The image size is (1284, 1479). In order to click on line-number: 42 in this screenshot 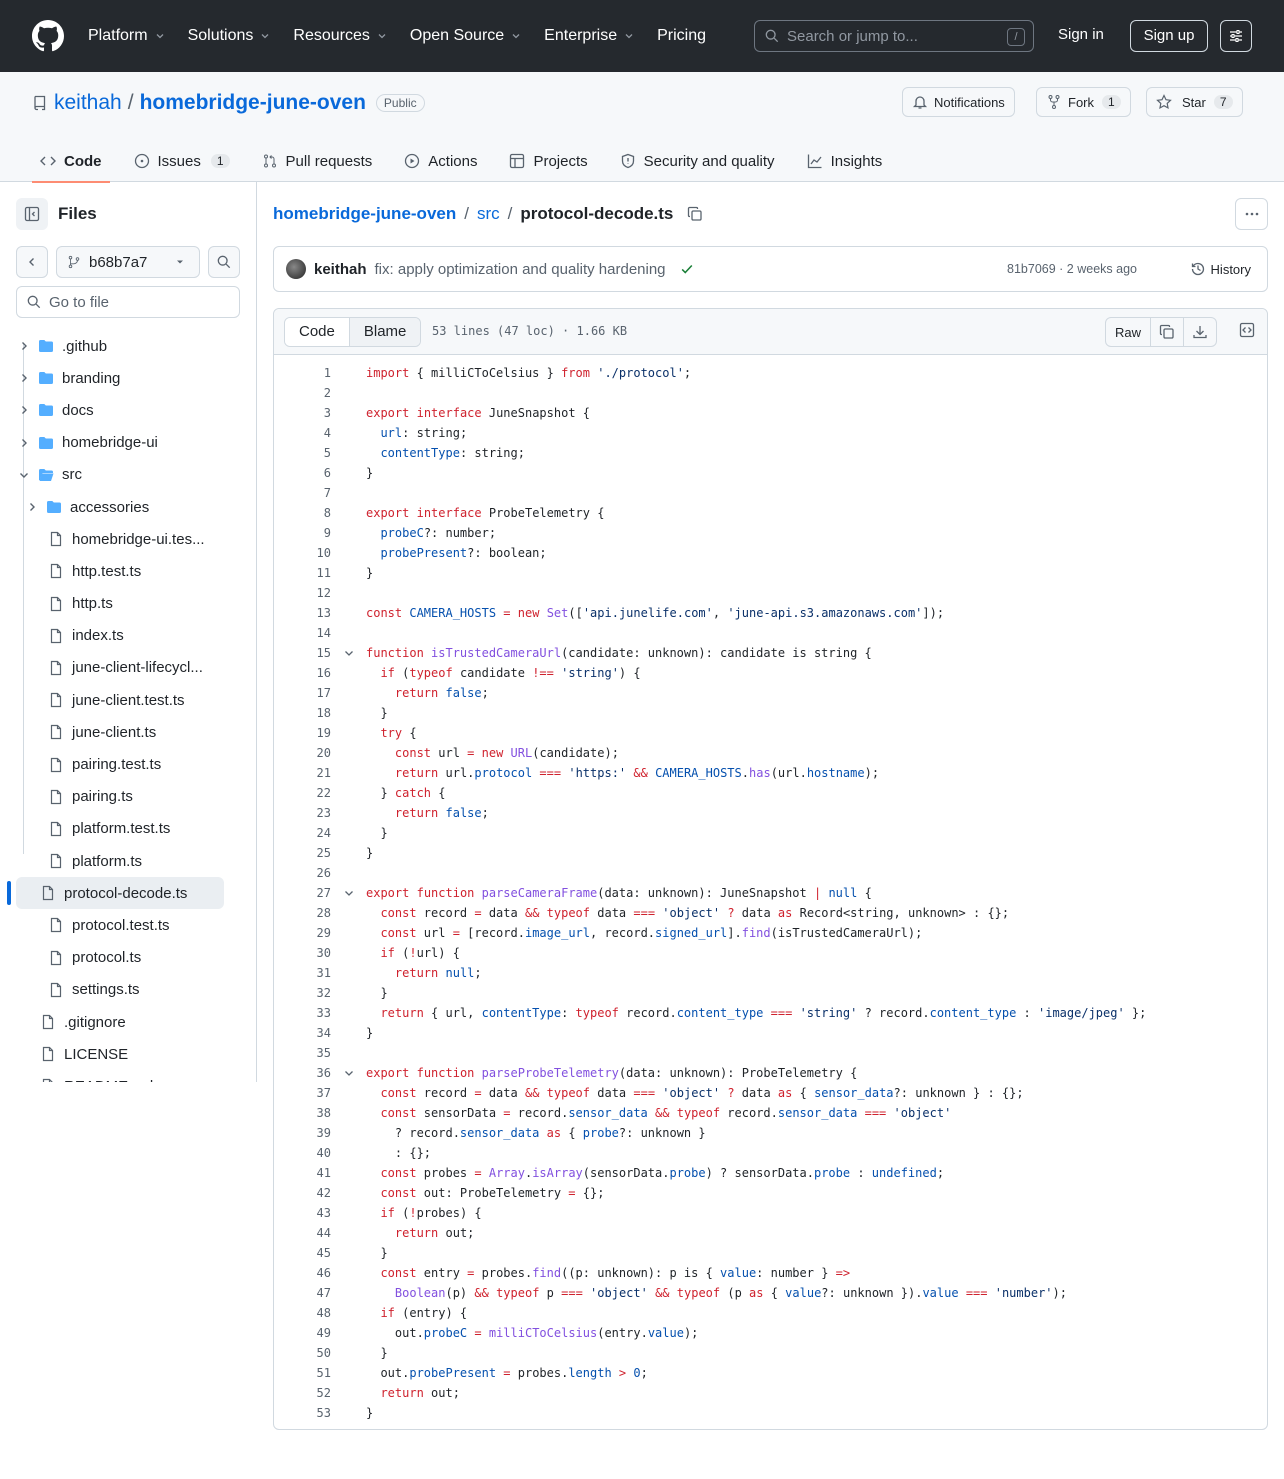, I will do `click(302, 1193)`.